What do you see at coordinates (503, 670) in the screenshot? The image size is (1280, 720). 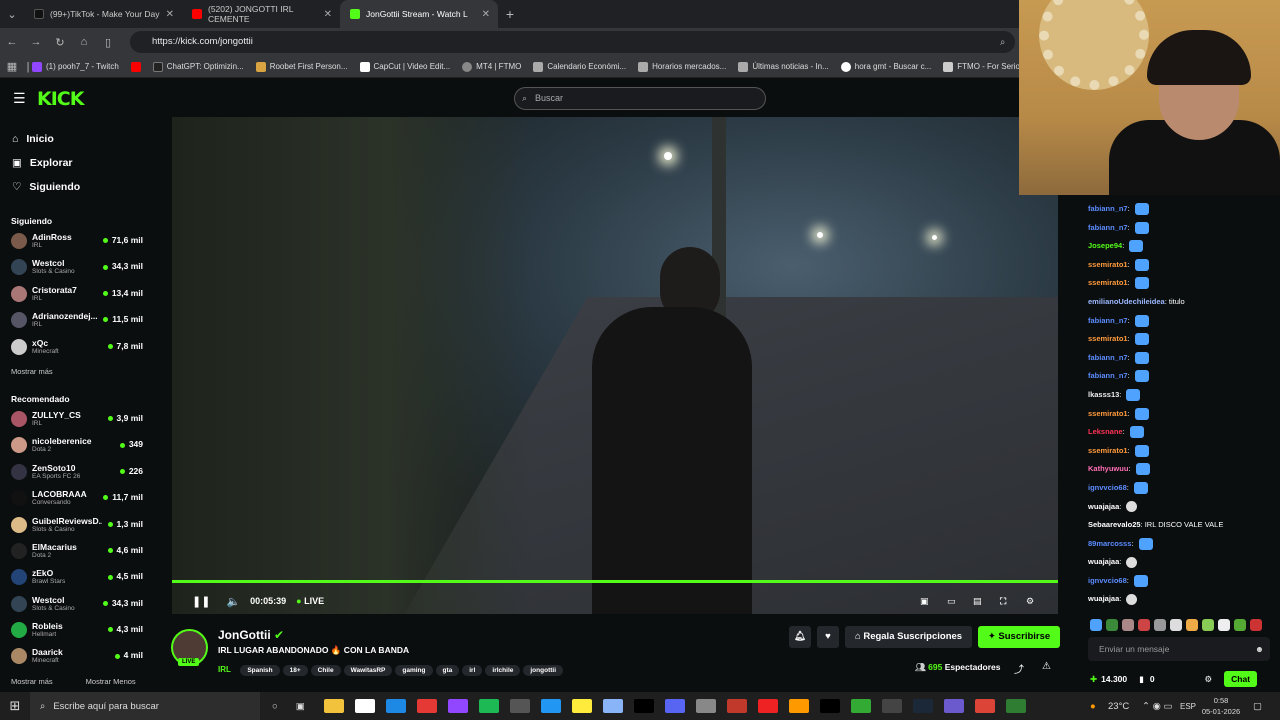 I see `stream-tag: irlchile` at bounding box center [503, 670].